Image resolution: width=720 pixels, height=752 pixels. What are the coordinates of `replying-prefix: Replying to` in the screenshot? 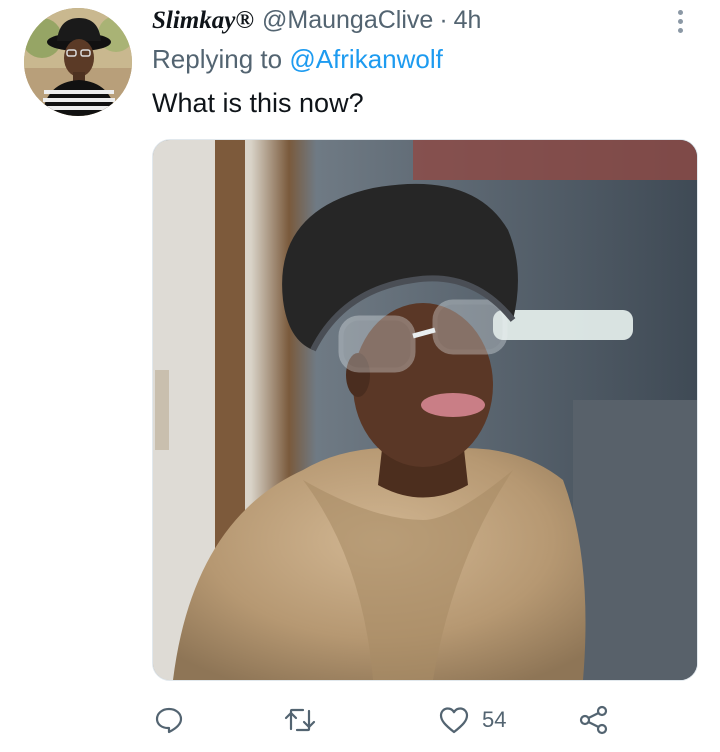 It's located at (217, 59).